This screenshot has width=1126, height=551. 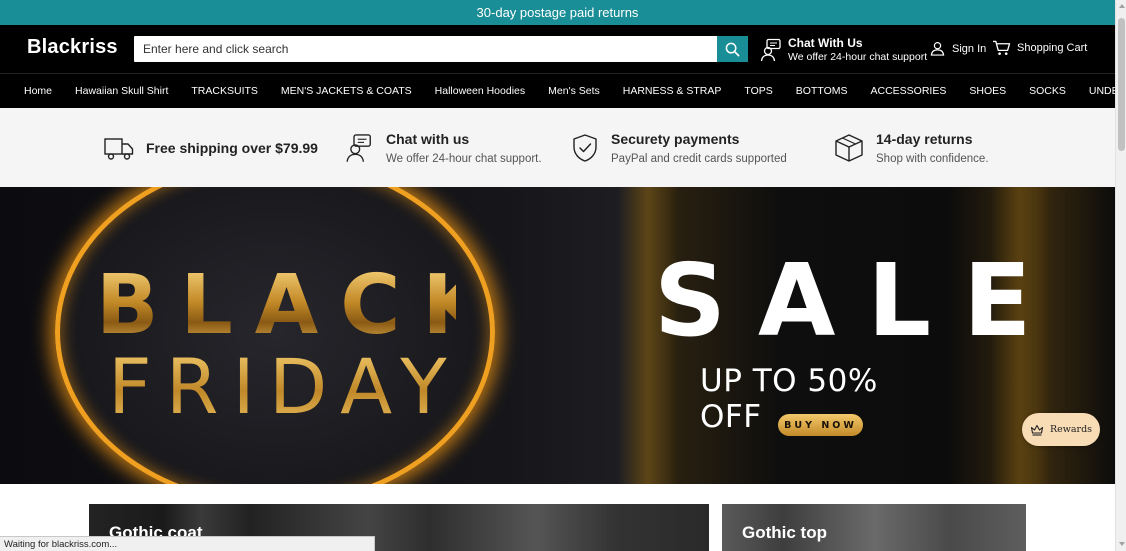 I want to click on feature-subtitle: Shop with confidence., so click(x=932, y=158).